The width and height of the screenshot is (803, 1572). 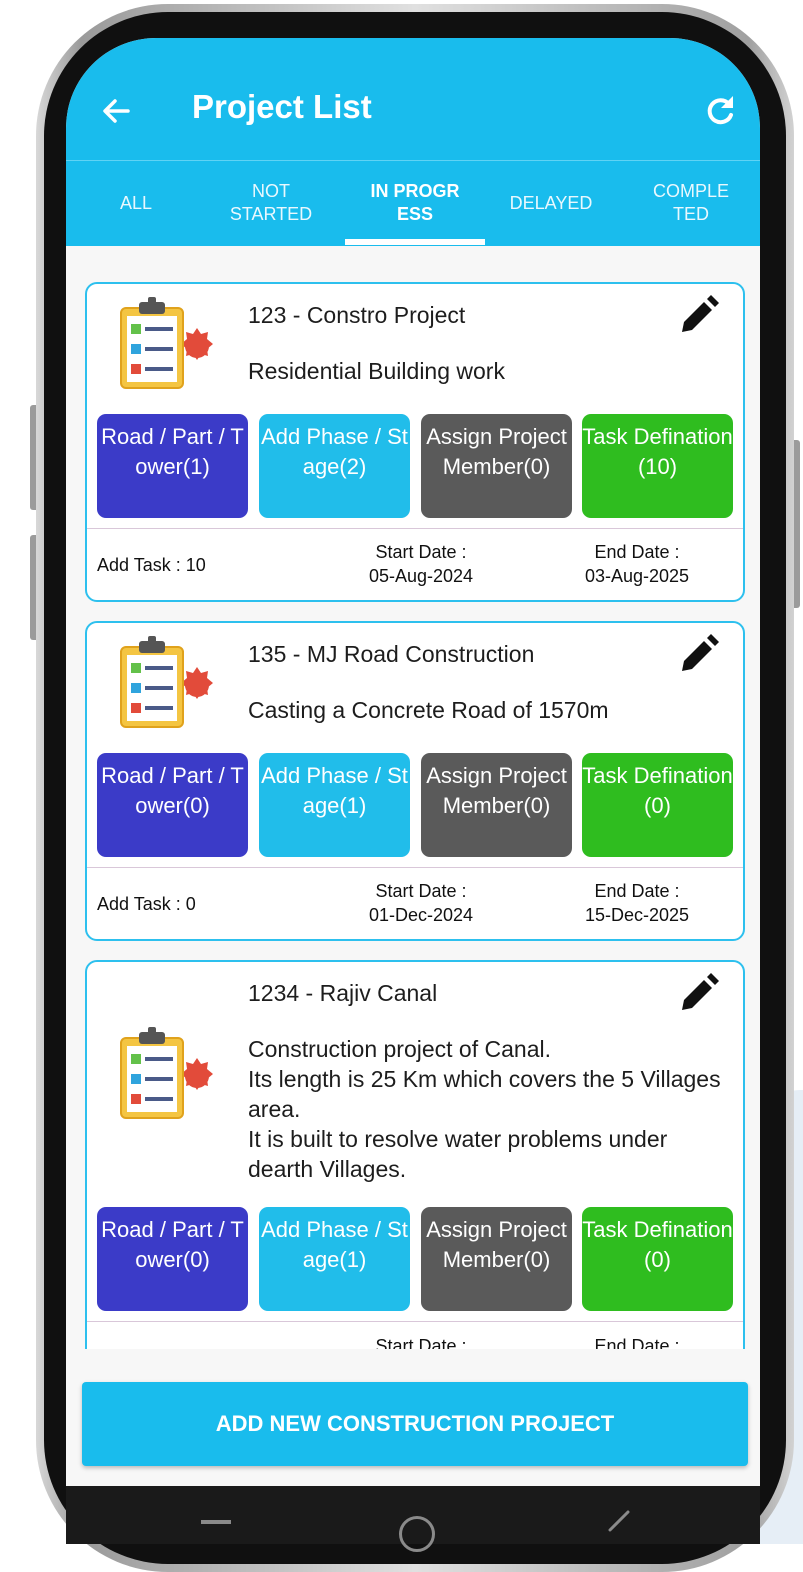 I want to click on end-date-value: 15-Dec-2025, so click(x=637, y=915).